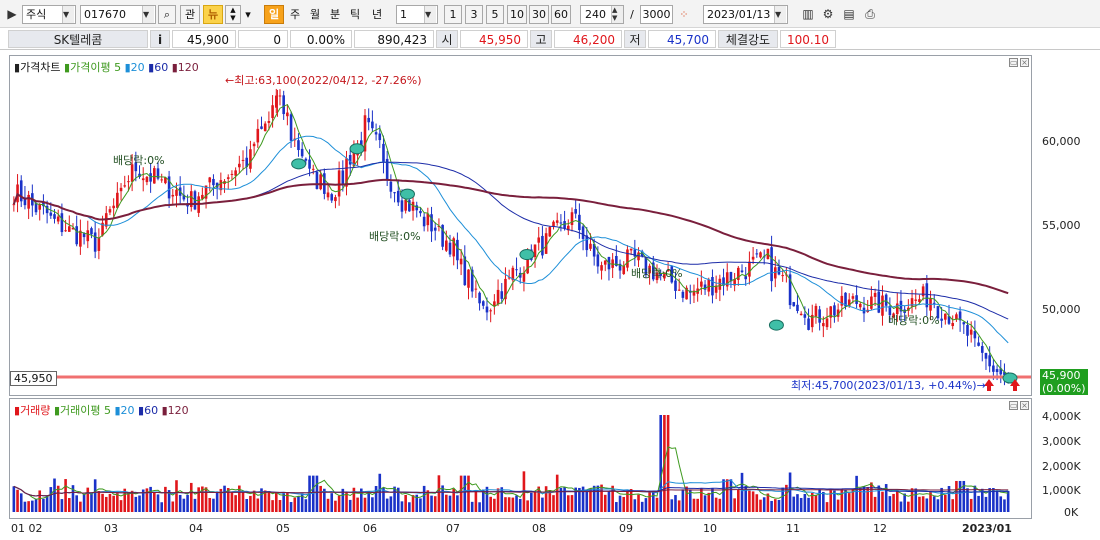  Describe the element at coordinates (870, 14) in the screenshot. I see `print-icon: ⎙` at that location.